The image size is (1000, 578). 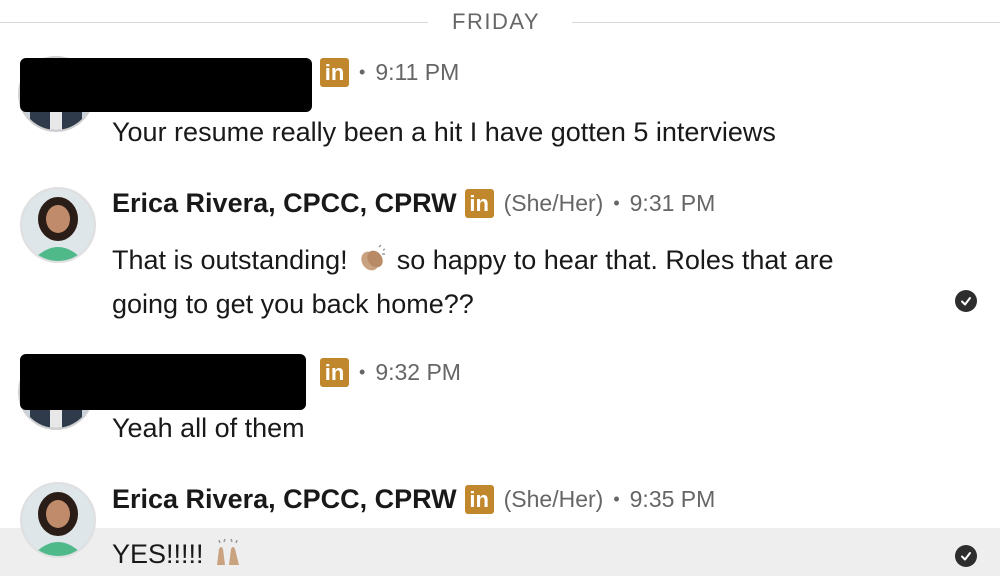 What do you see at coordinates (373, 257) in the screenshot?
I see `clapping-hands-icon` at bounding box center [373, 257].